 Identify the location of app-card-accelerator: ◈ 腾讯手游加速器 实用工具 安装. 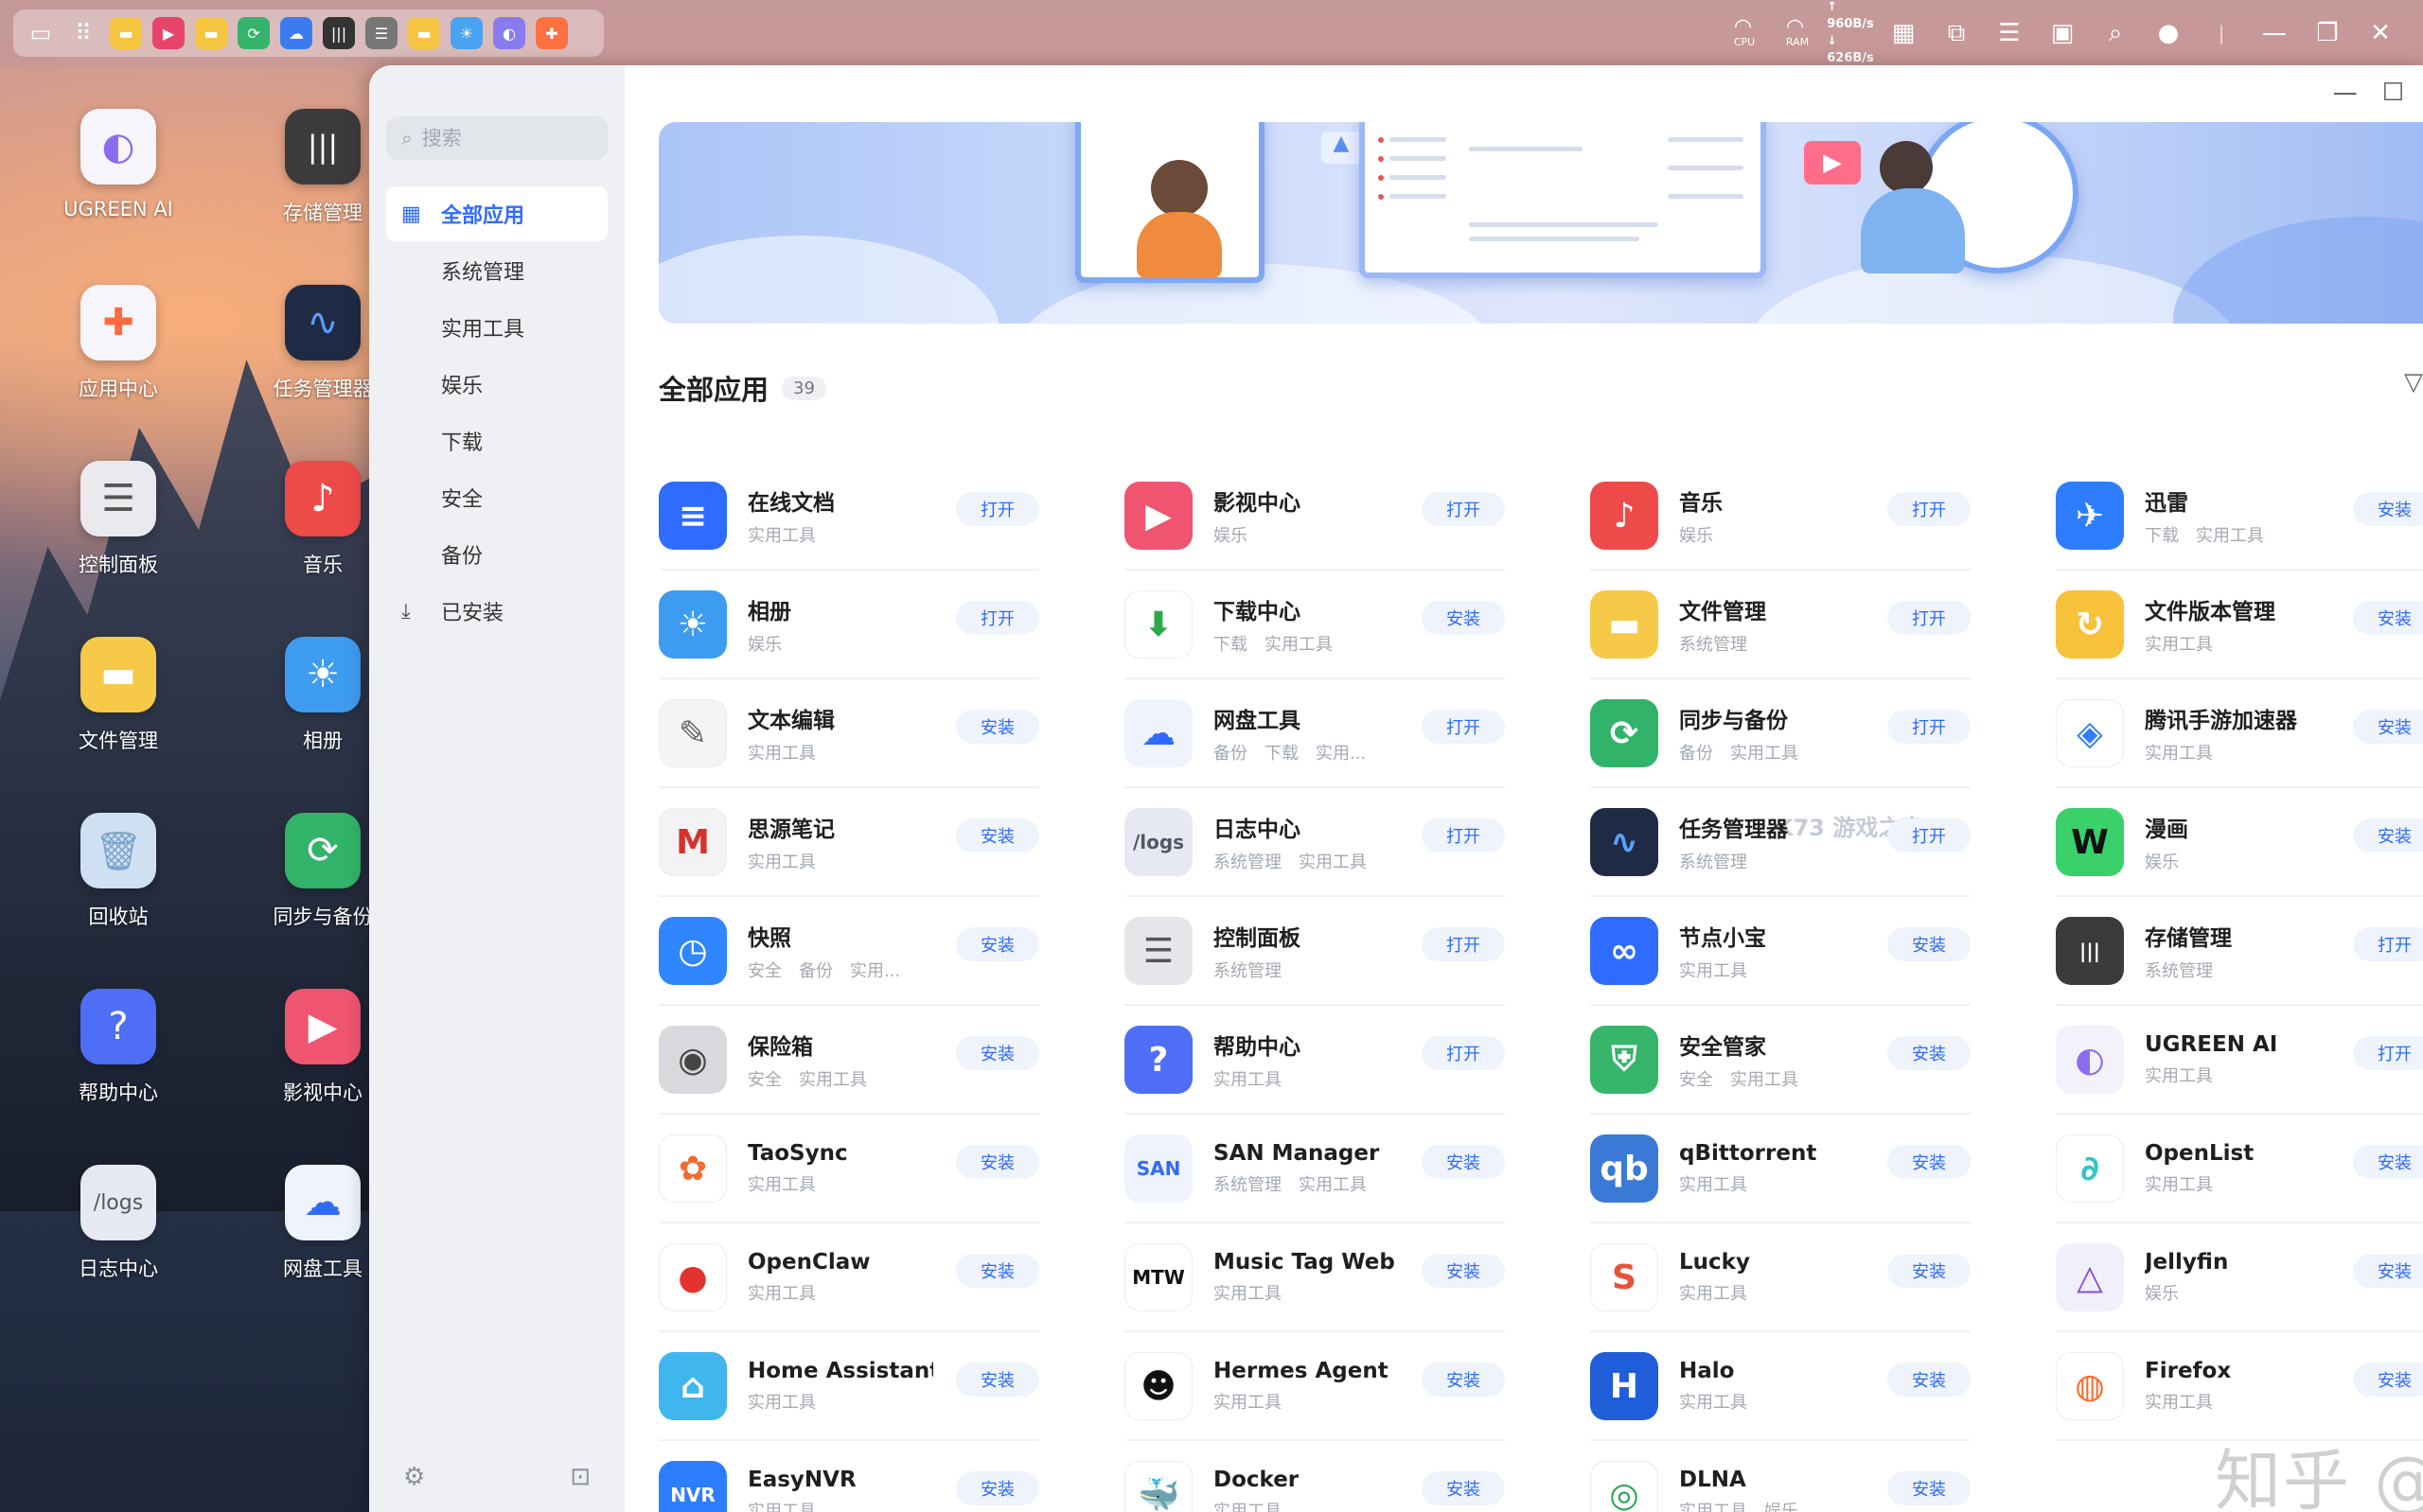
(2239, 734).